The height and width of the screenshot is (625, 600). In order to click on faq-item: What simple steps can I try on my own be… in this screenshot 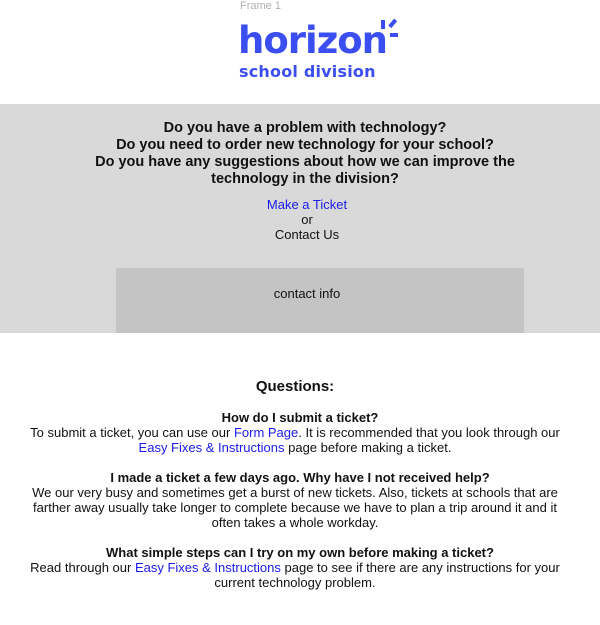, I will do `click(300, 567)`.